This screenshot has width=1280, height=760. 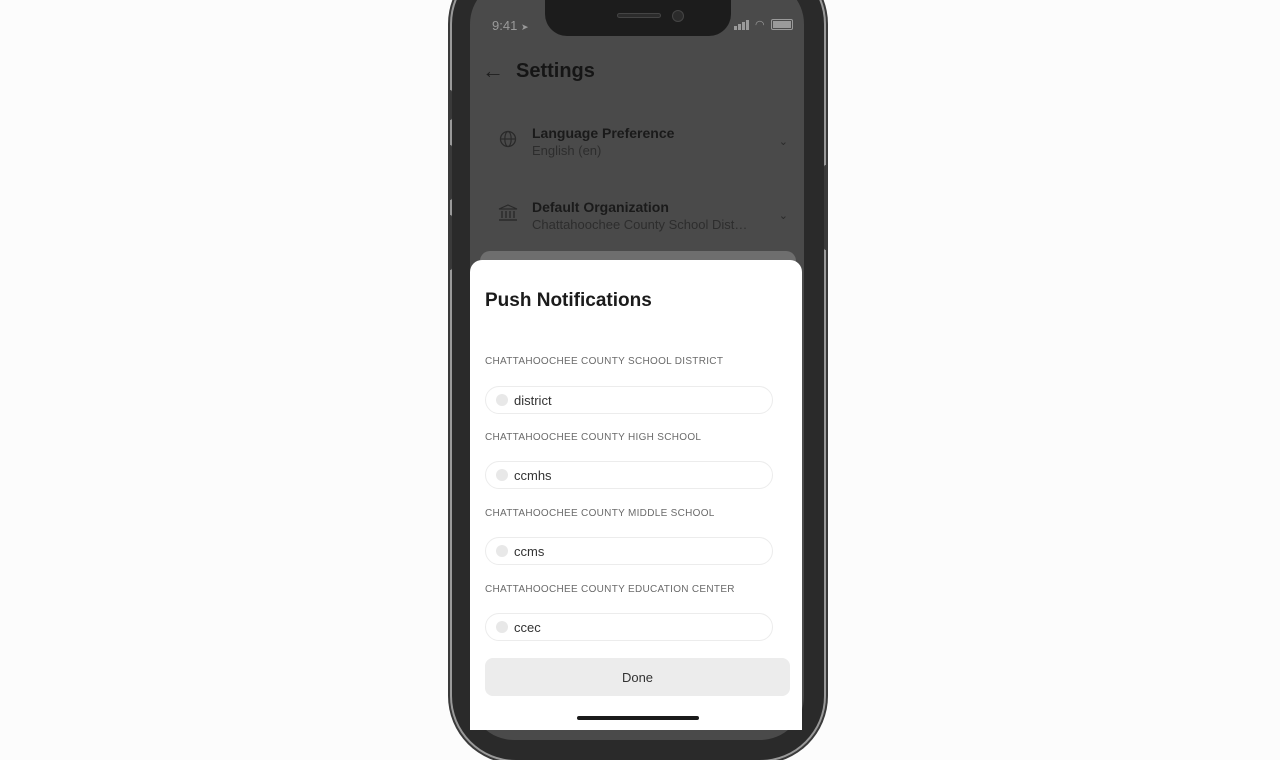 What do you see at coordinates (567, 150) in the screenshot?
I see `setting-value: English (en)` at bounding box center [567, 150].